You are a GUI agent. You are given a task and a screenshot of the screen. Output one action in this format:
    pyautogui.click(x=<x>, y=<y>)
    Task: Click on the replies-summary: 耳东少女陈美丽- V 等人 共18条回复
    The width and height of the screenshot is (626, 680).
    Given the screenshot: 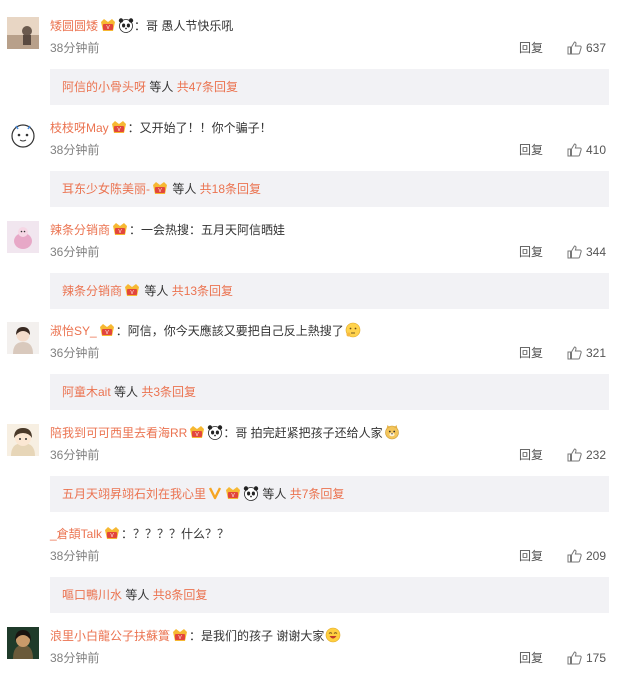 What is the action you would take?
    pyautogui.click(x=329, y=189)
    